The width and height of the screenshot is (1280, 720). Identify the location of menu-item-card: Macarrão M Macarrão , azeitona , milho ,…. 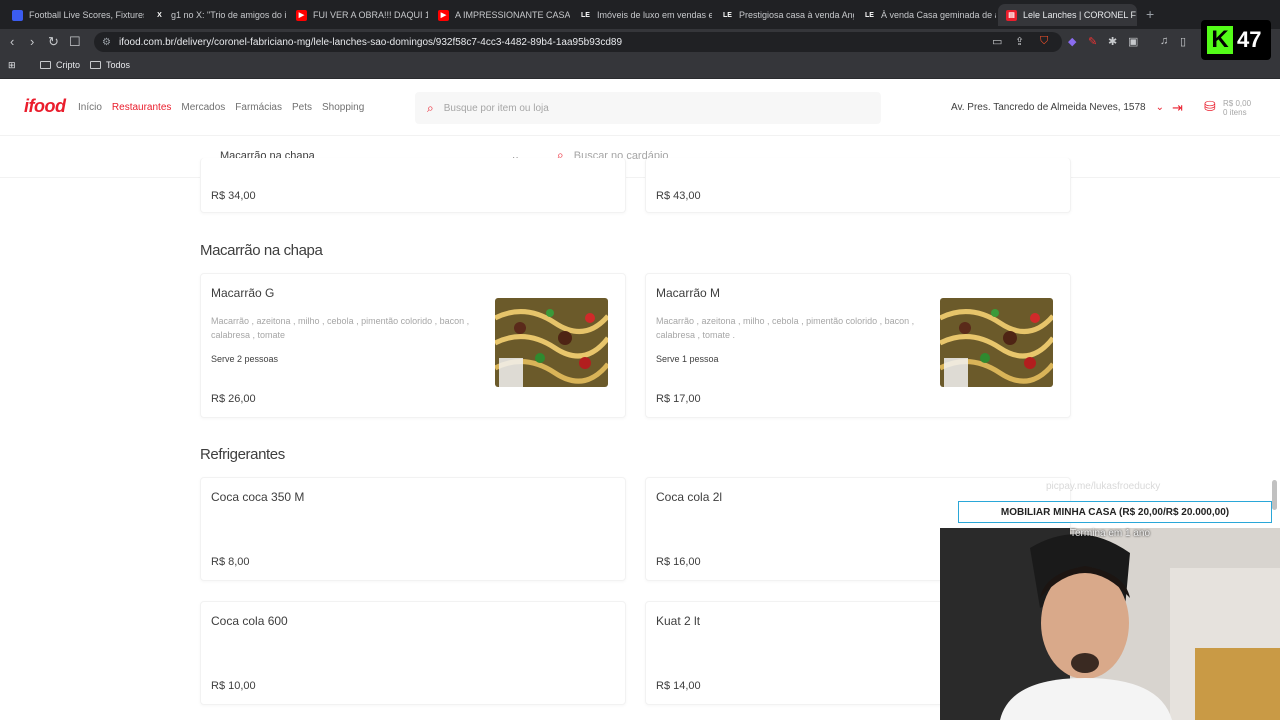
(858, 345).